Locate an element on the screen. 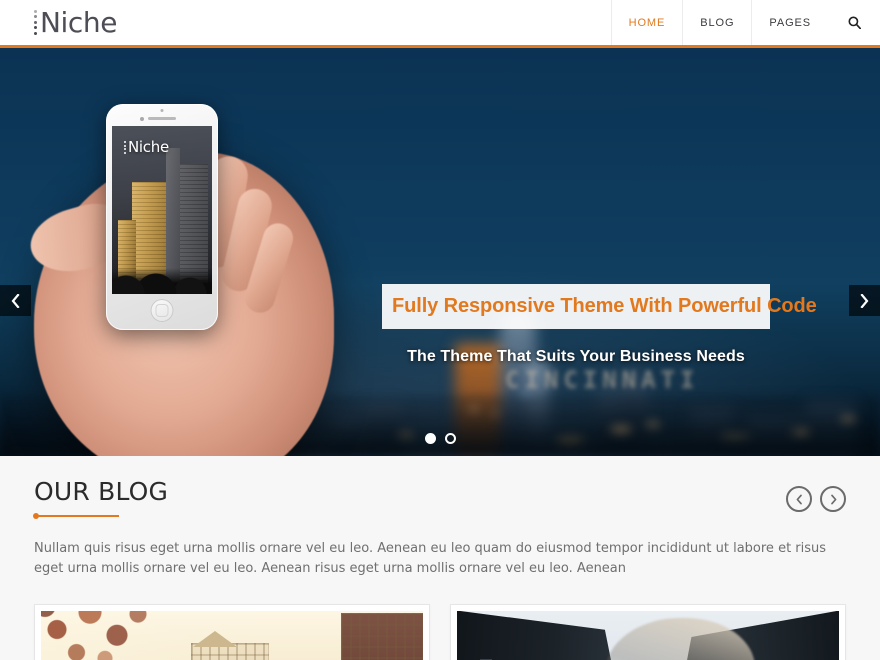 The height and width of the screenshot is (660, 880). main-navigation: HOME BLOG PAGES is located at coordinates (745, 22).